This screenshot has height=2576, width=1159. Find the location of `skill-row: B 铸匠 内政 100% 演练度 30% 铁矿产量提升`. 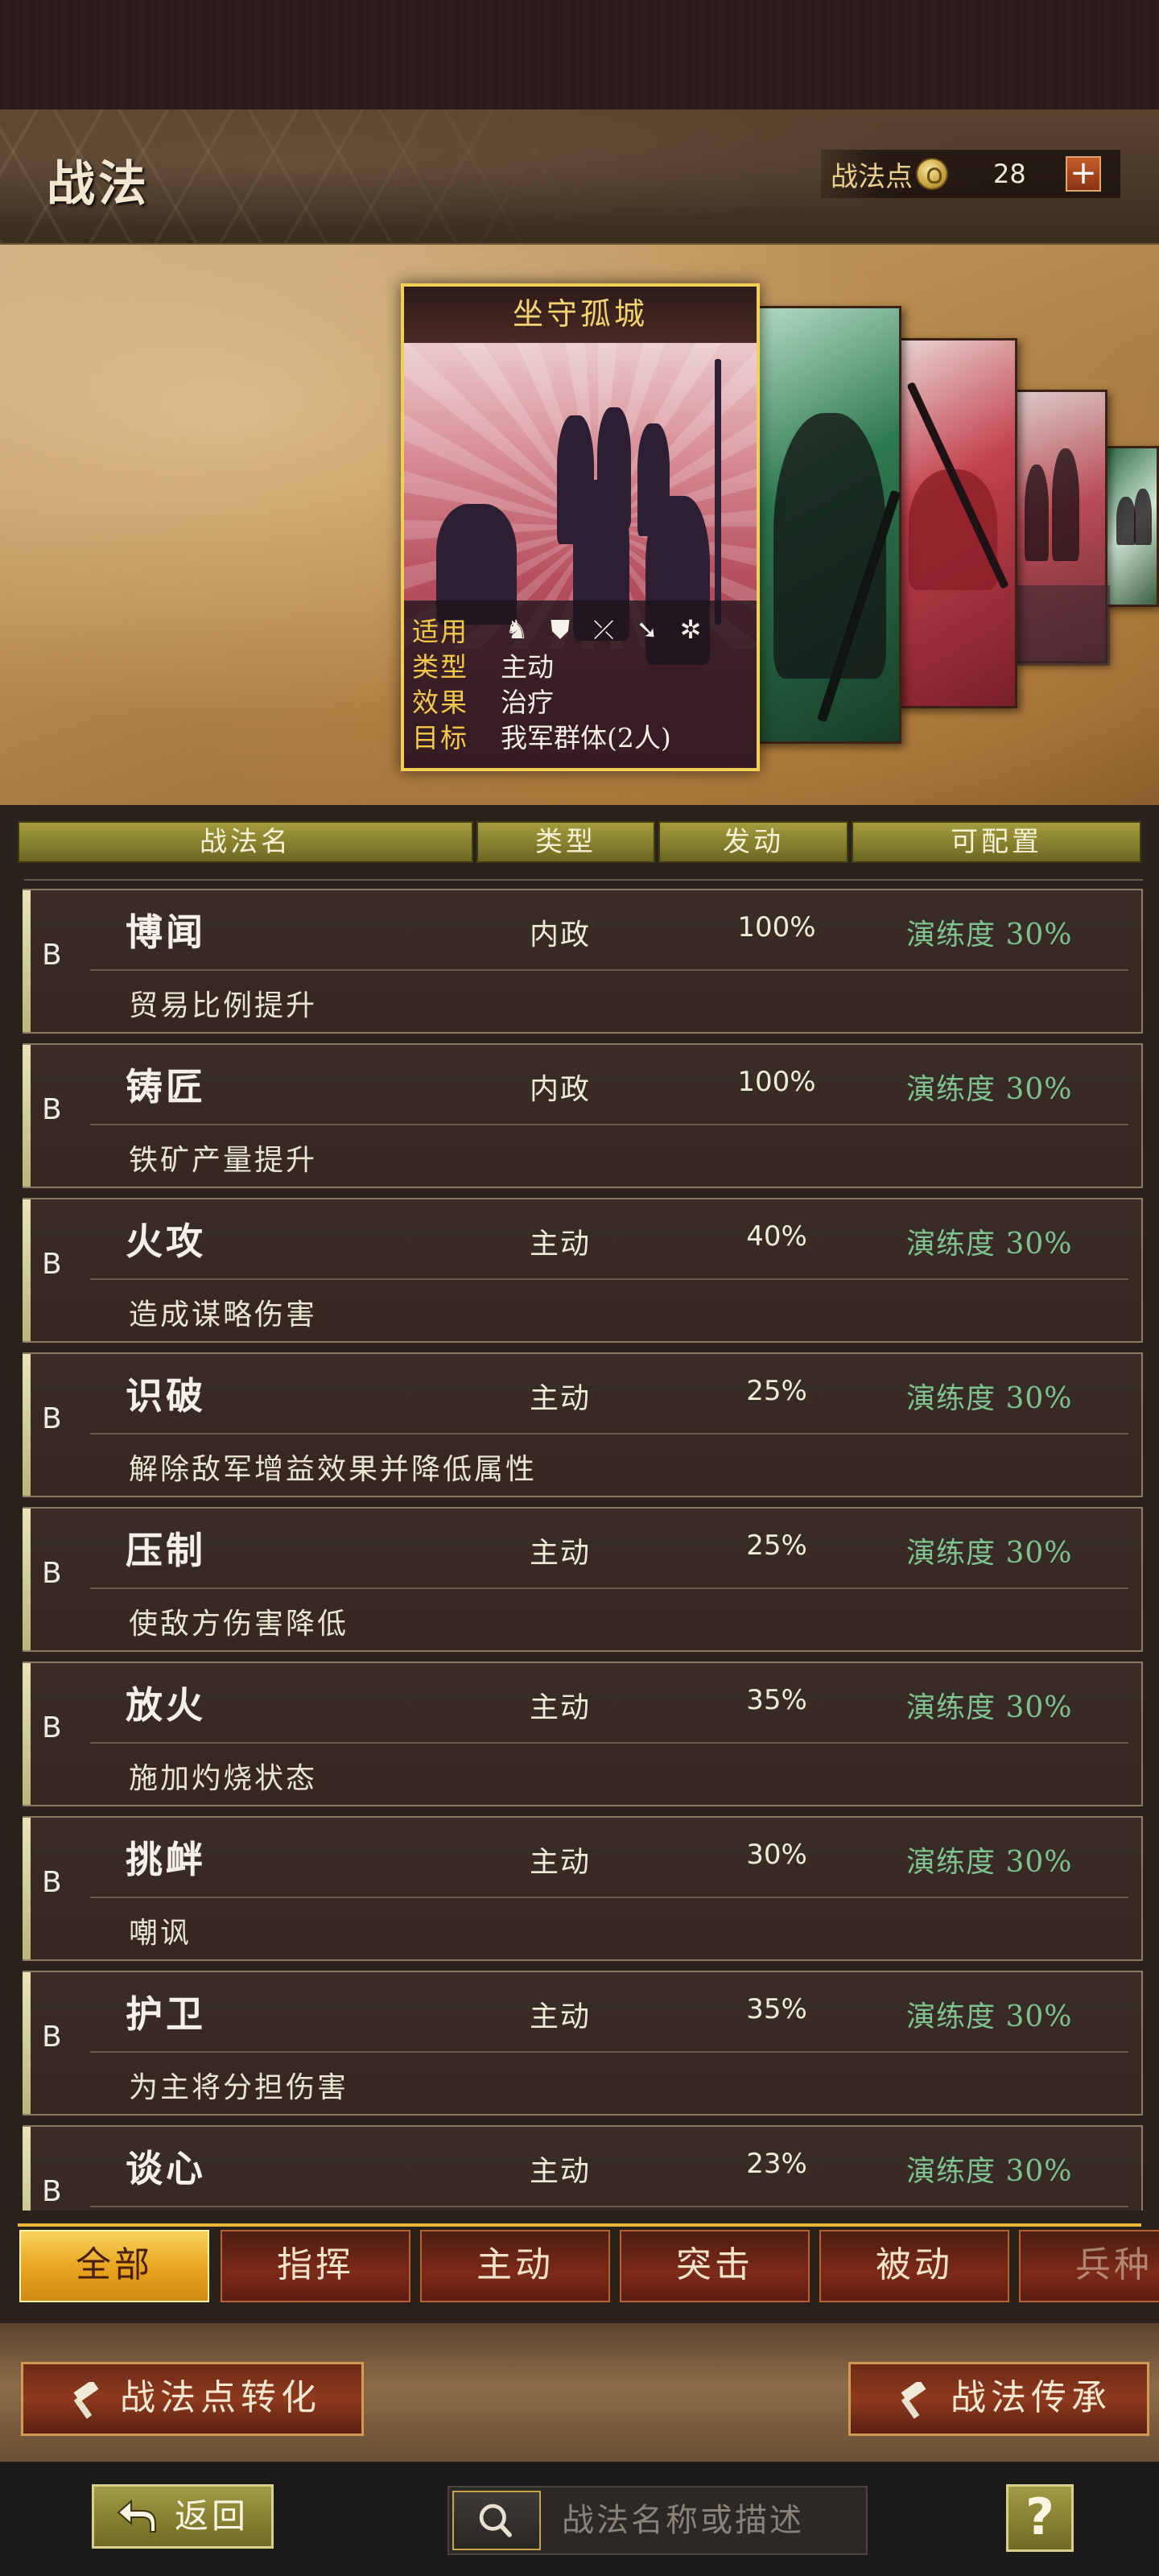

skill-row: B 铸匠 内政 100% 演练度 30% 铁矿产量提升 is located at coordinates (583, 1115).